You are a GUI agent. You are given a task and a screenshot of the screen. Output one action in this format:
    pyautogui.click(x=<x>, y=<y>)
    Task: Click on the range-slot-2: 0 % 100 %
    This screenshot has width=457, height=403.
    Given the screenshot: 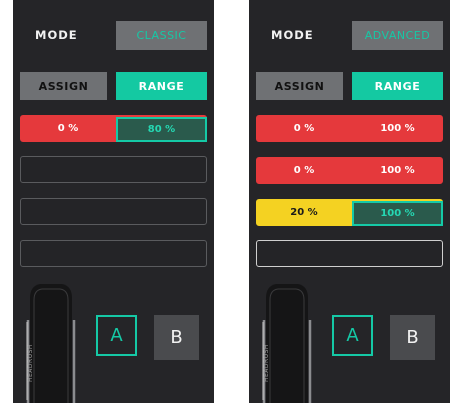 What is the action you would take?
    pyautogui.click(x=349, y=170)
    